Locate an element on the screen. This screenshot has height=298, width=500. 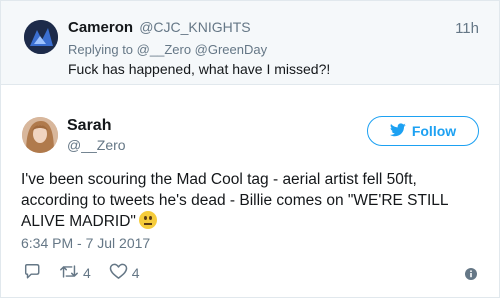
tweet-actions: 4 4 is located at coordinates (90, 273).